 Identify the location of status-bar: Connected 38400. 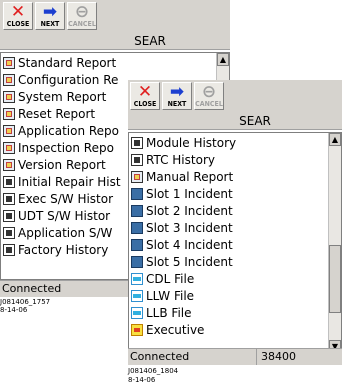
(235, 356).